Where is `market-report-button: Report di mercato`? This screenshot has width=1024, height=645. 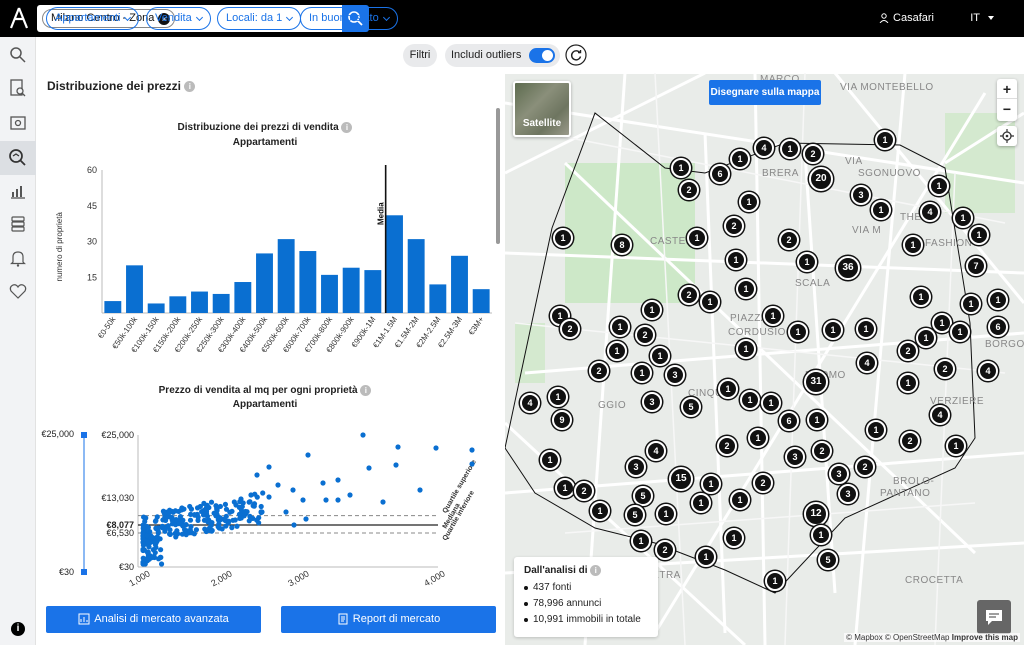
market-report-button: Report di mercato is located at coordinates (388, 619).